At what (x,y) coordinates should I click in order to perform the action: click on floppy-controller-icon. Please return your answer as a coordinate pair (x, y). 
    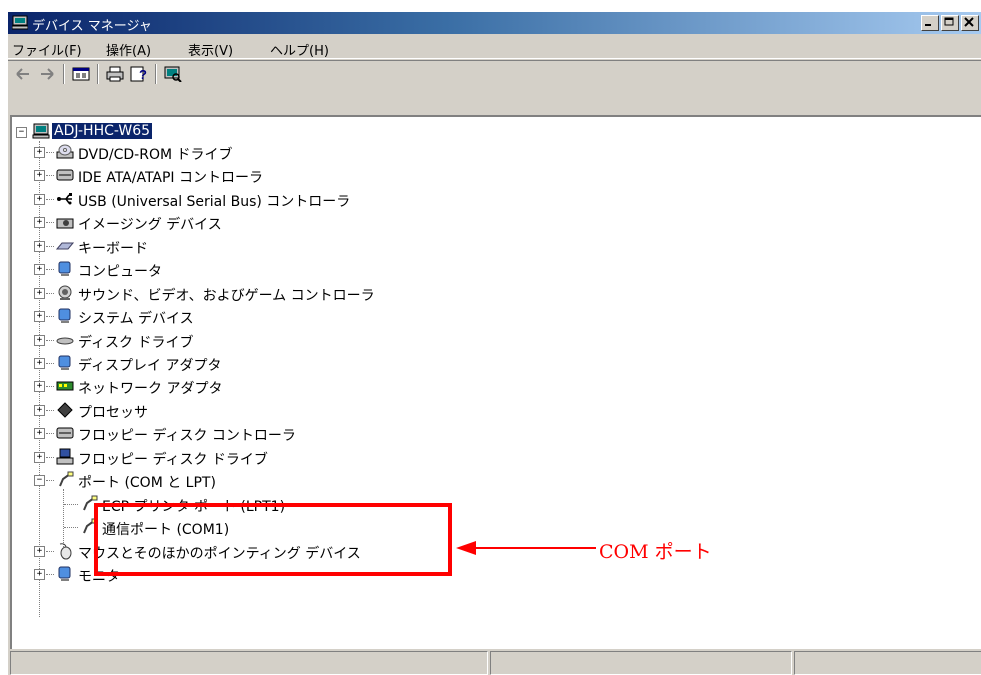
    Looking at the image, I should click on (65, 433).